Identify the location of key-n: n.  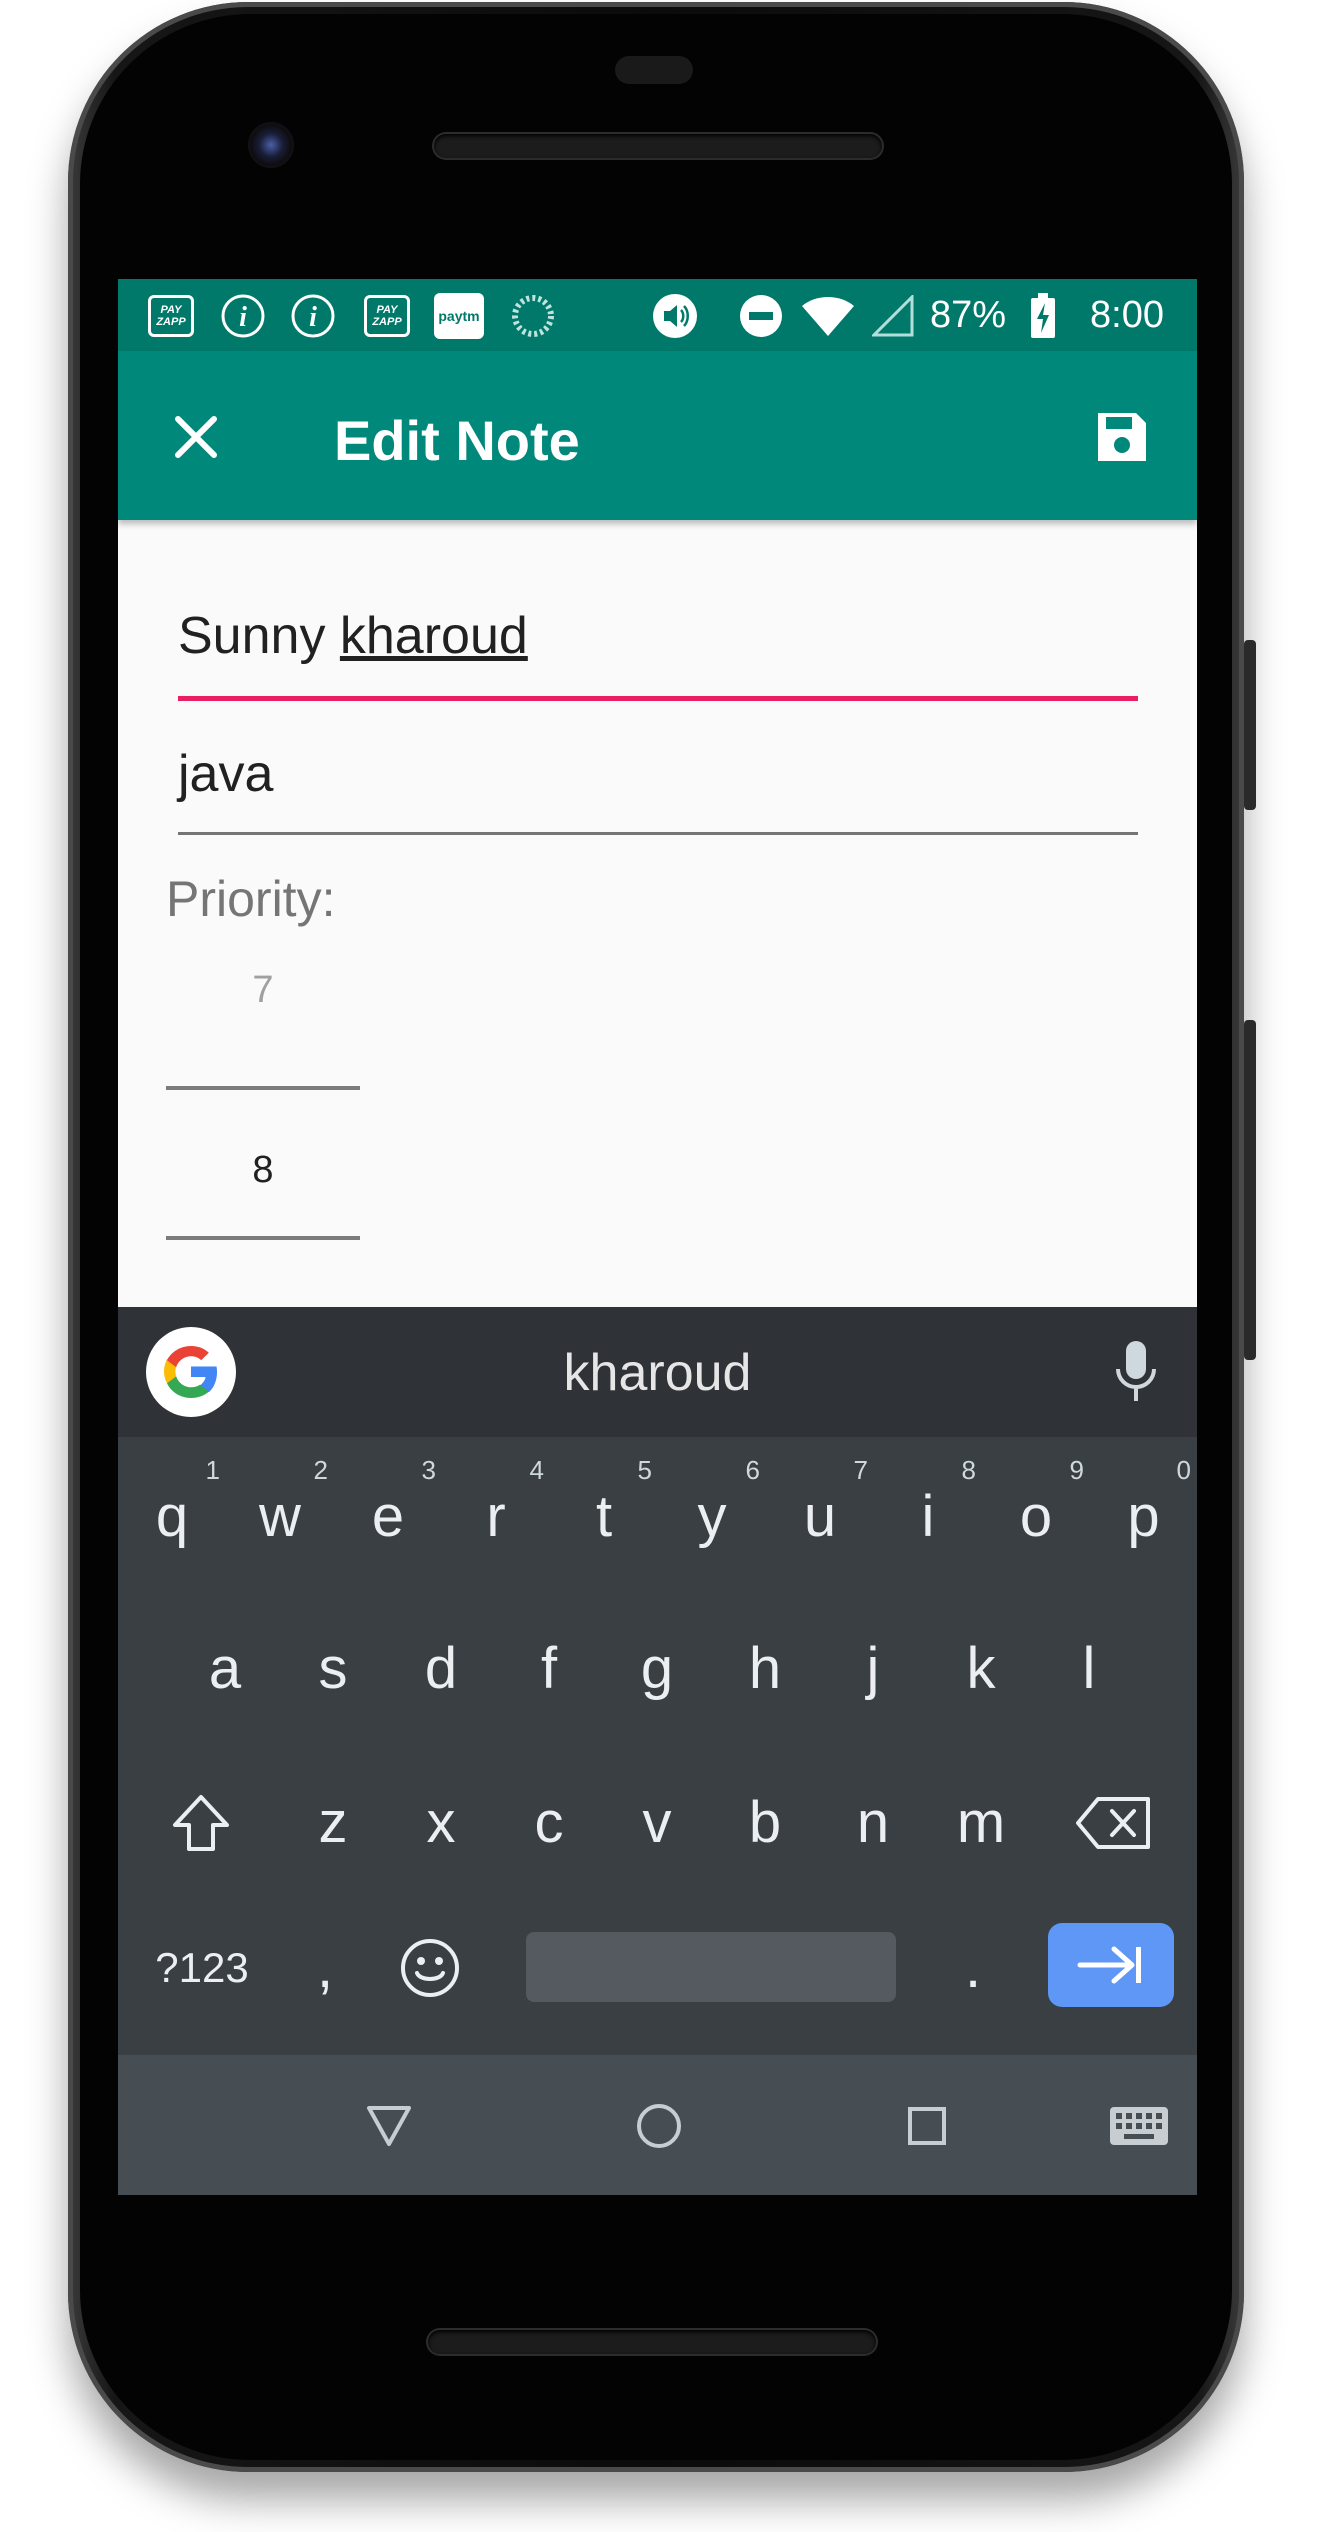
(873, 1823).